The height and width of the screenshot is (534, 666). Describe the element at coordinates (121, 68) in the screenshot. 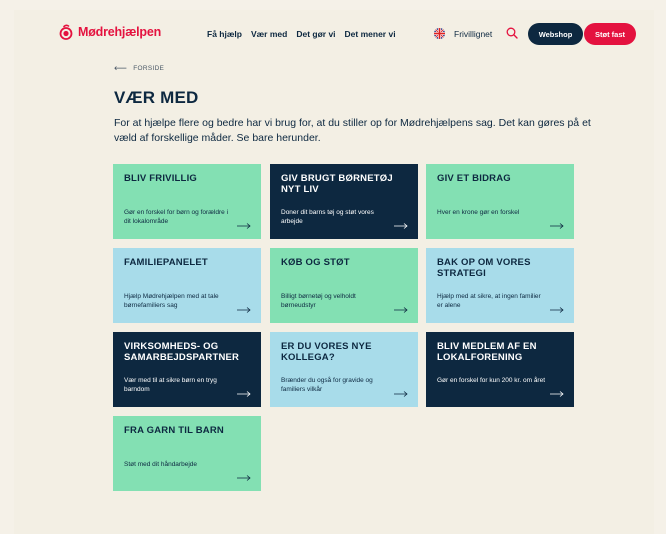

I see `arrow-left-icon: ⟵` at that location.